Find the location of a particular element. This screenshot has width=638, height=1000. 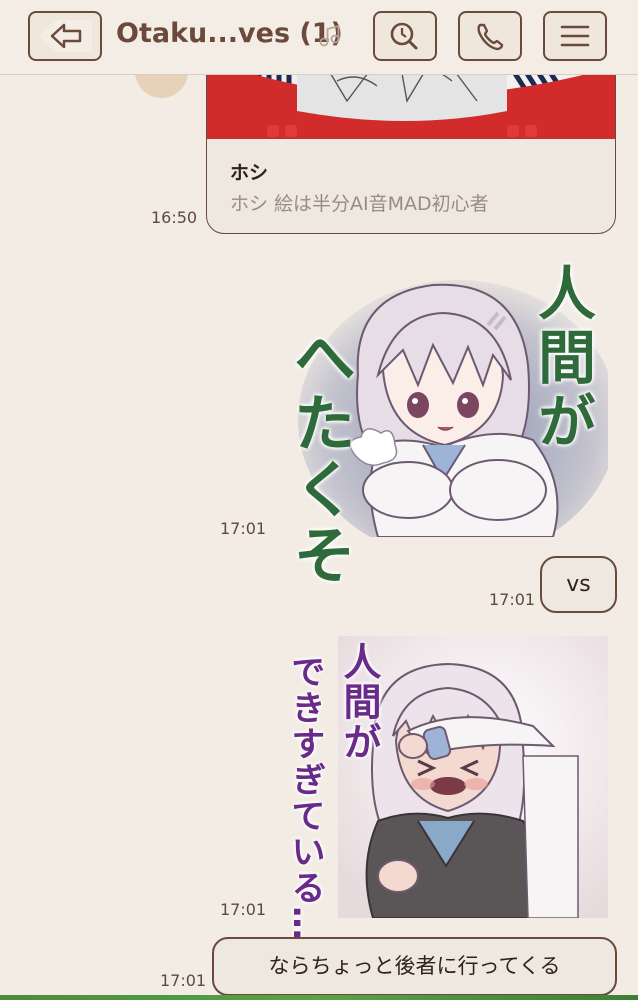

back-button is located at coordinates (65, 36).